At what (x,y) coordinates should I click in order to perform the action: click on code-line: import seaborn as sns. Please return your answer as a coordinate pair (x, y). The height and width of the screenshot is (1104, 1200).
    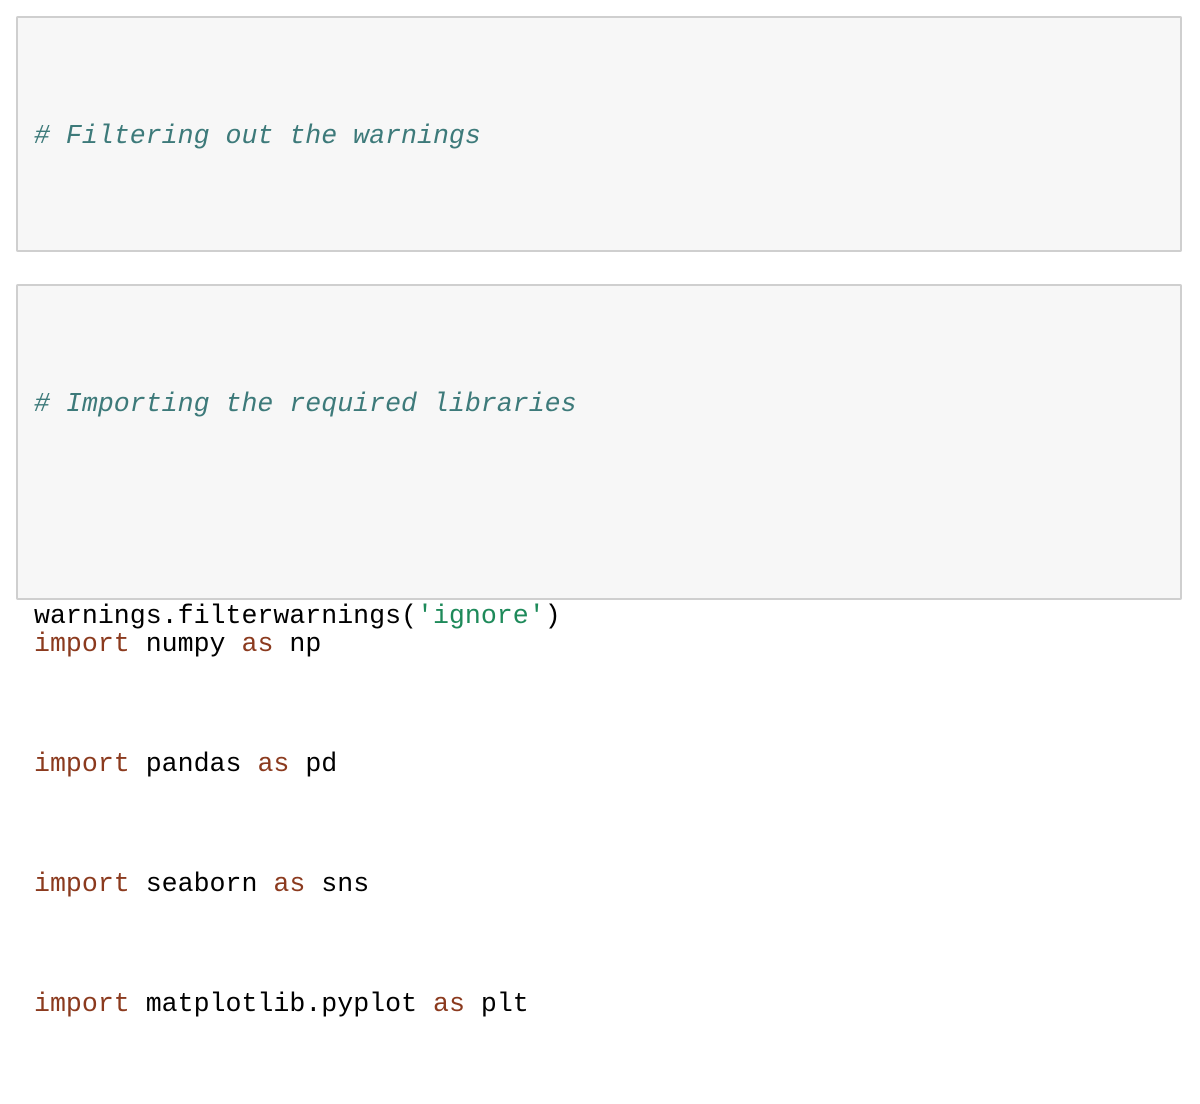
    Looking at the image, I should click on (305, 884).